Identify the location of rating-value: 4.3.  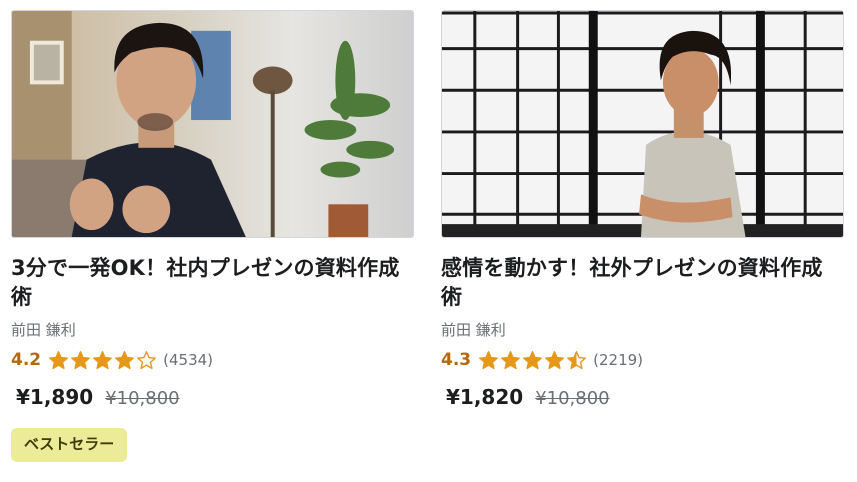
(456, 360).